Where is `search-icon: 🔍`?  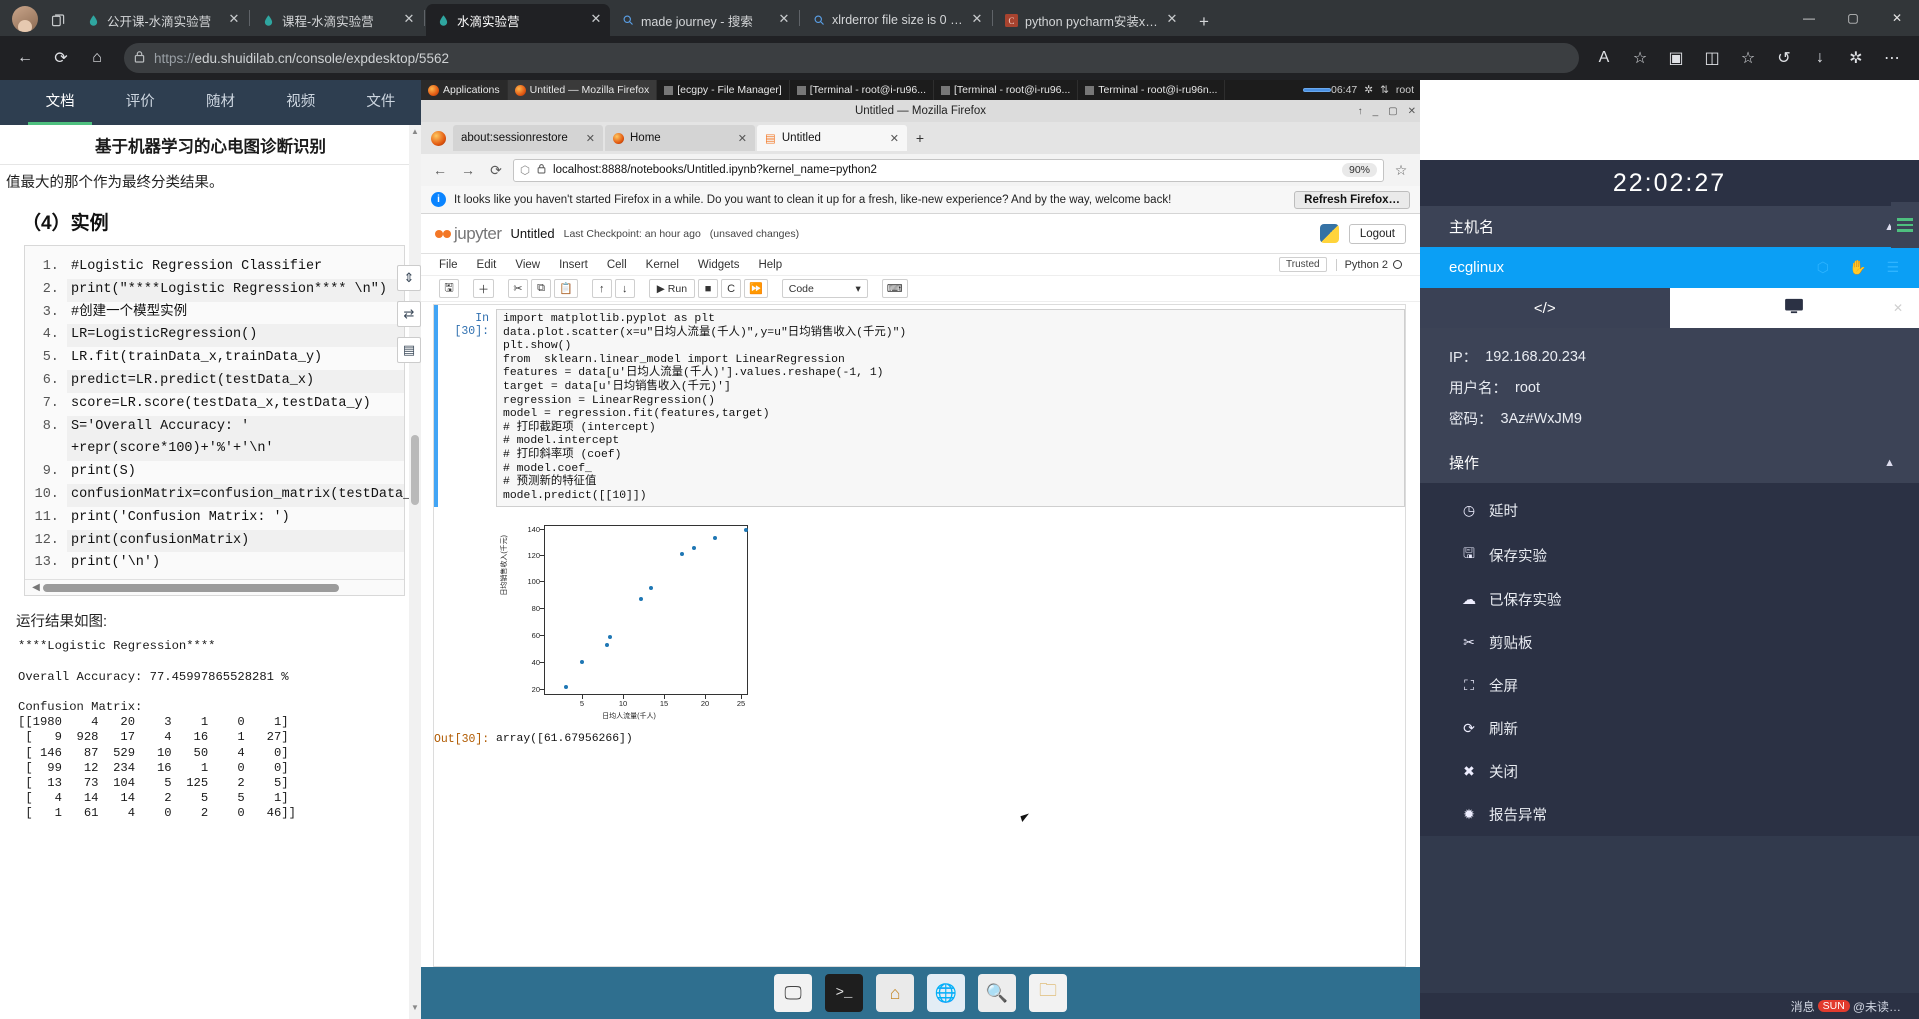
search-icon: 🔍 is located at coordinates (997, 993).